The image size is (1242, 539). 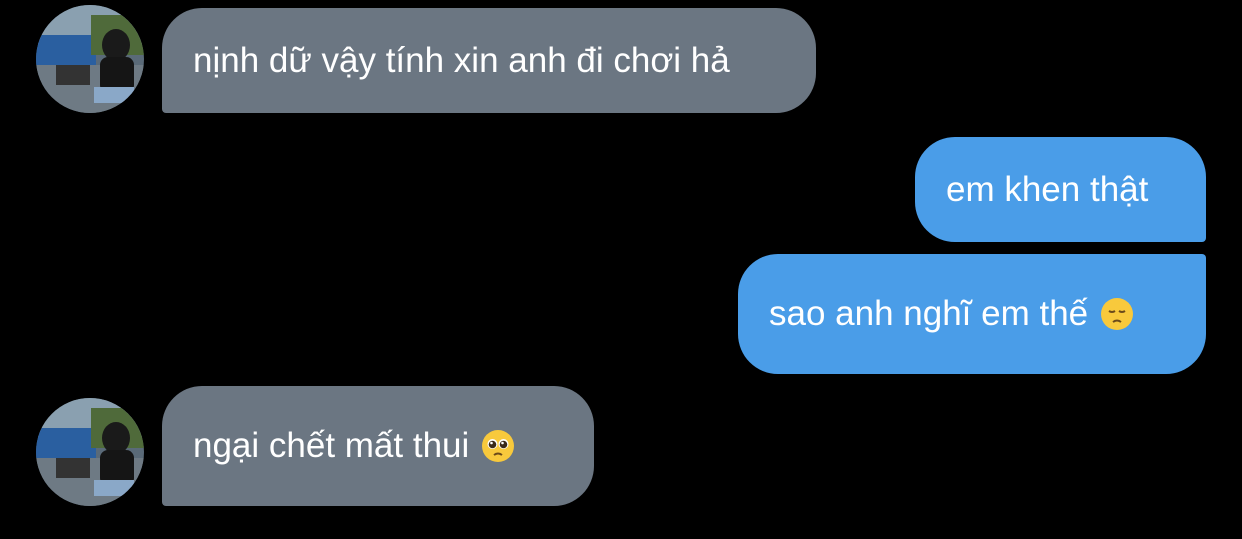 What do you see at coordinates (331, 445) in the screenshot?
I see `message-text: ngại chết mất thui` at bounding box center [331, 445].